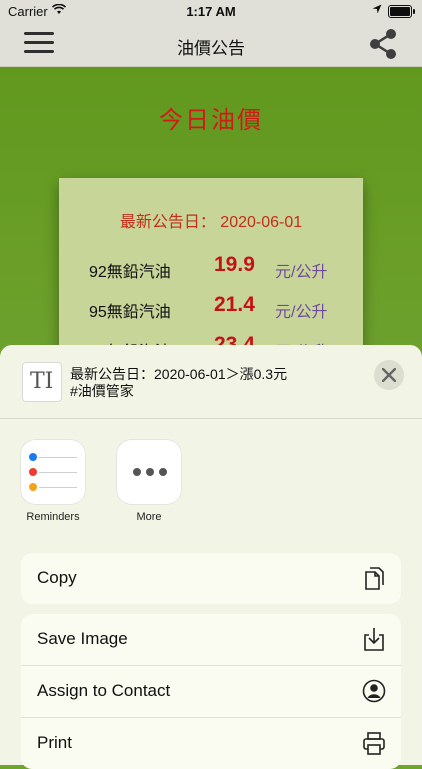  I want to click on save-image-action: Save Image, so click(211, 640).